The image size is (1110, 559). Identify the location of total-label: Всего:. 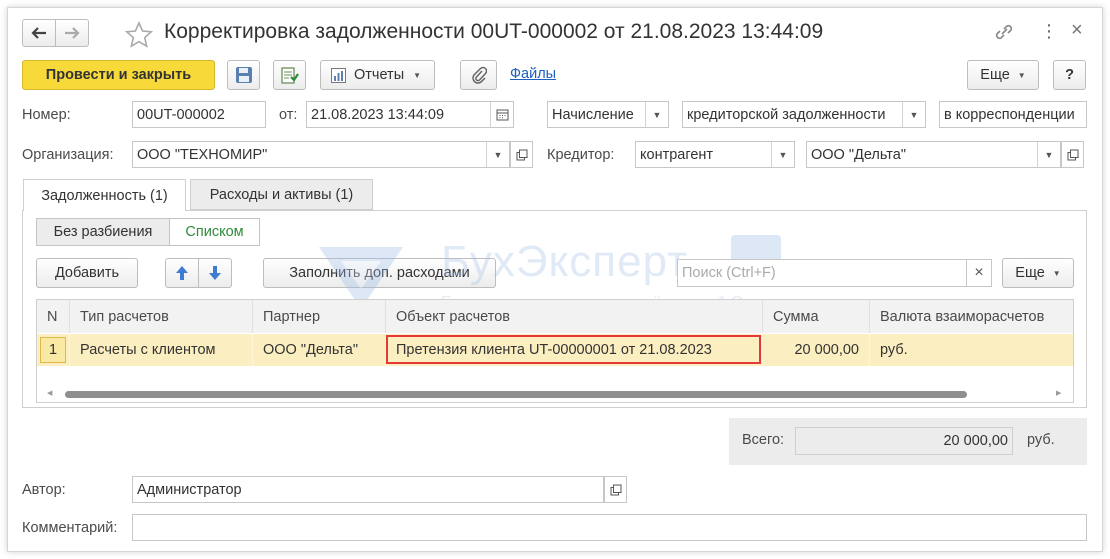
(763, 440).